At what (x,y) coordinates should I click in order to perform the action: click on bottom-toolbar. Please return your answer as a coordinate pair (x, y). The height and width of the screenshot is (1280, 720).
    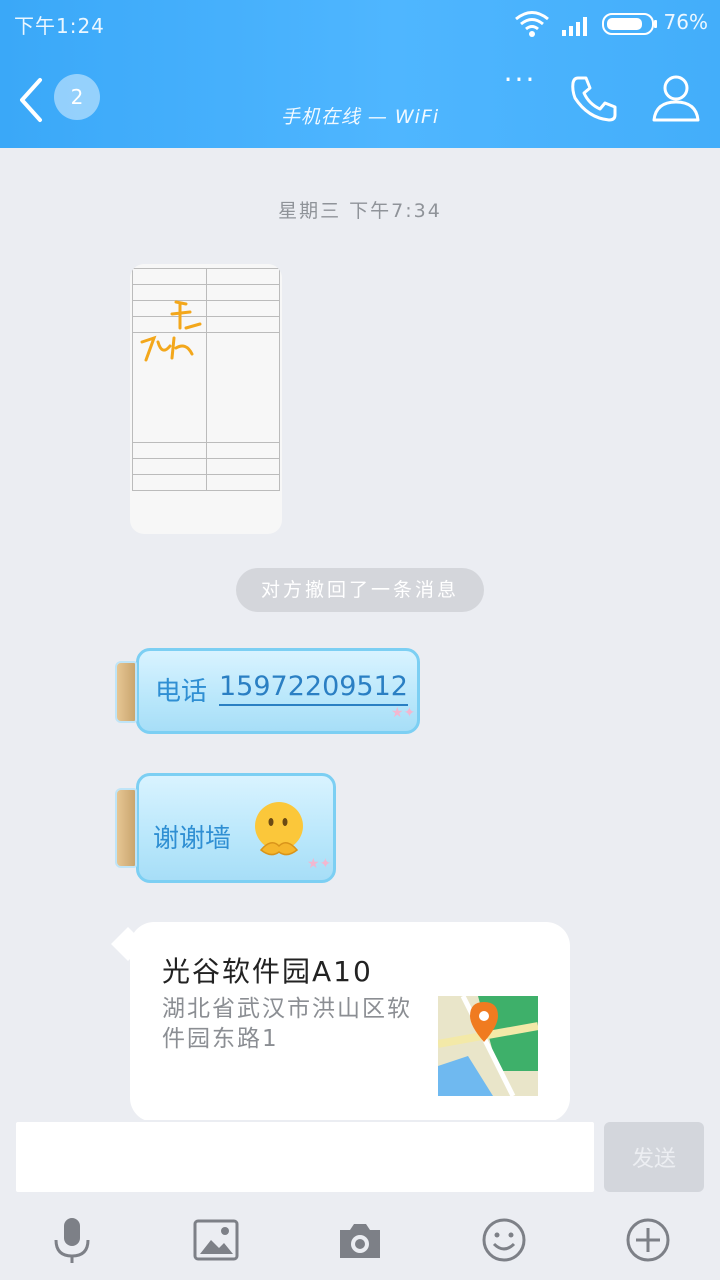
    Looking at the image, I should click on (360, 1240).